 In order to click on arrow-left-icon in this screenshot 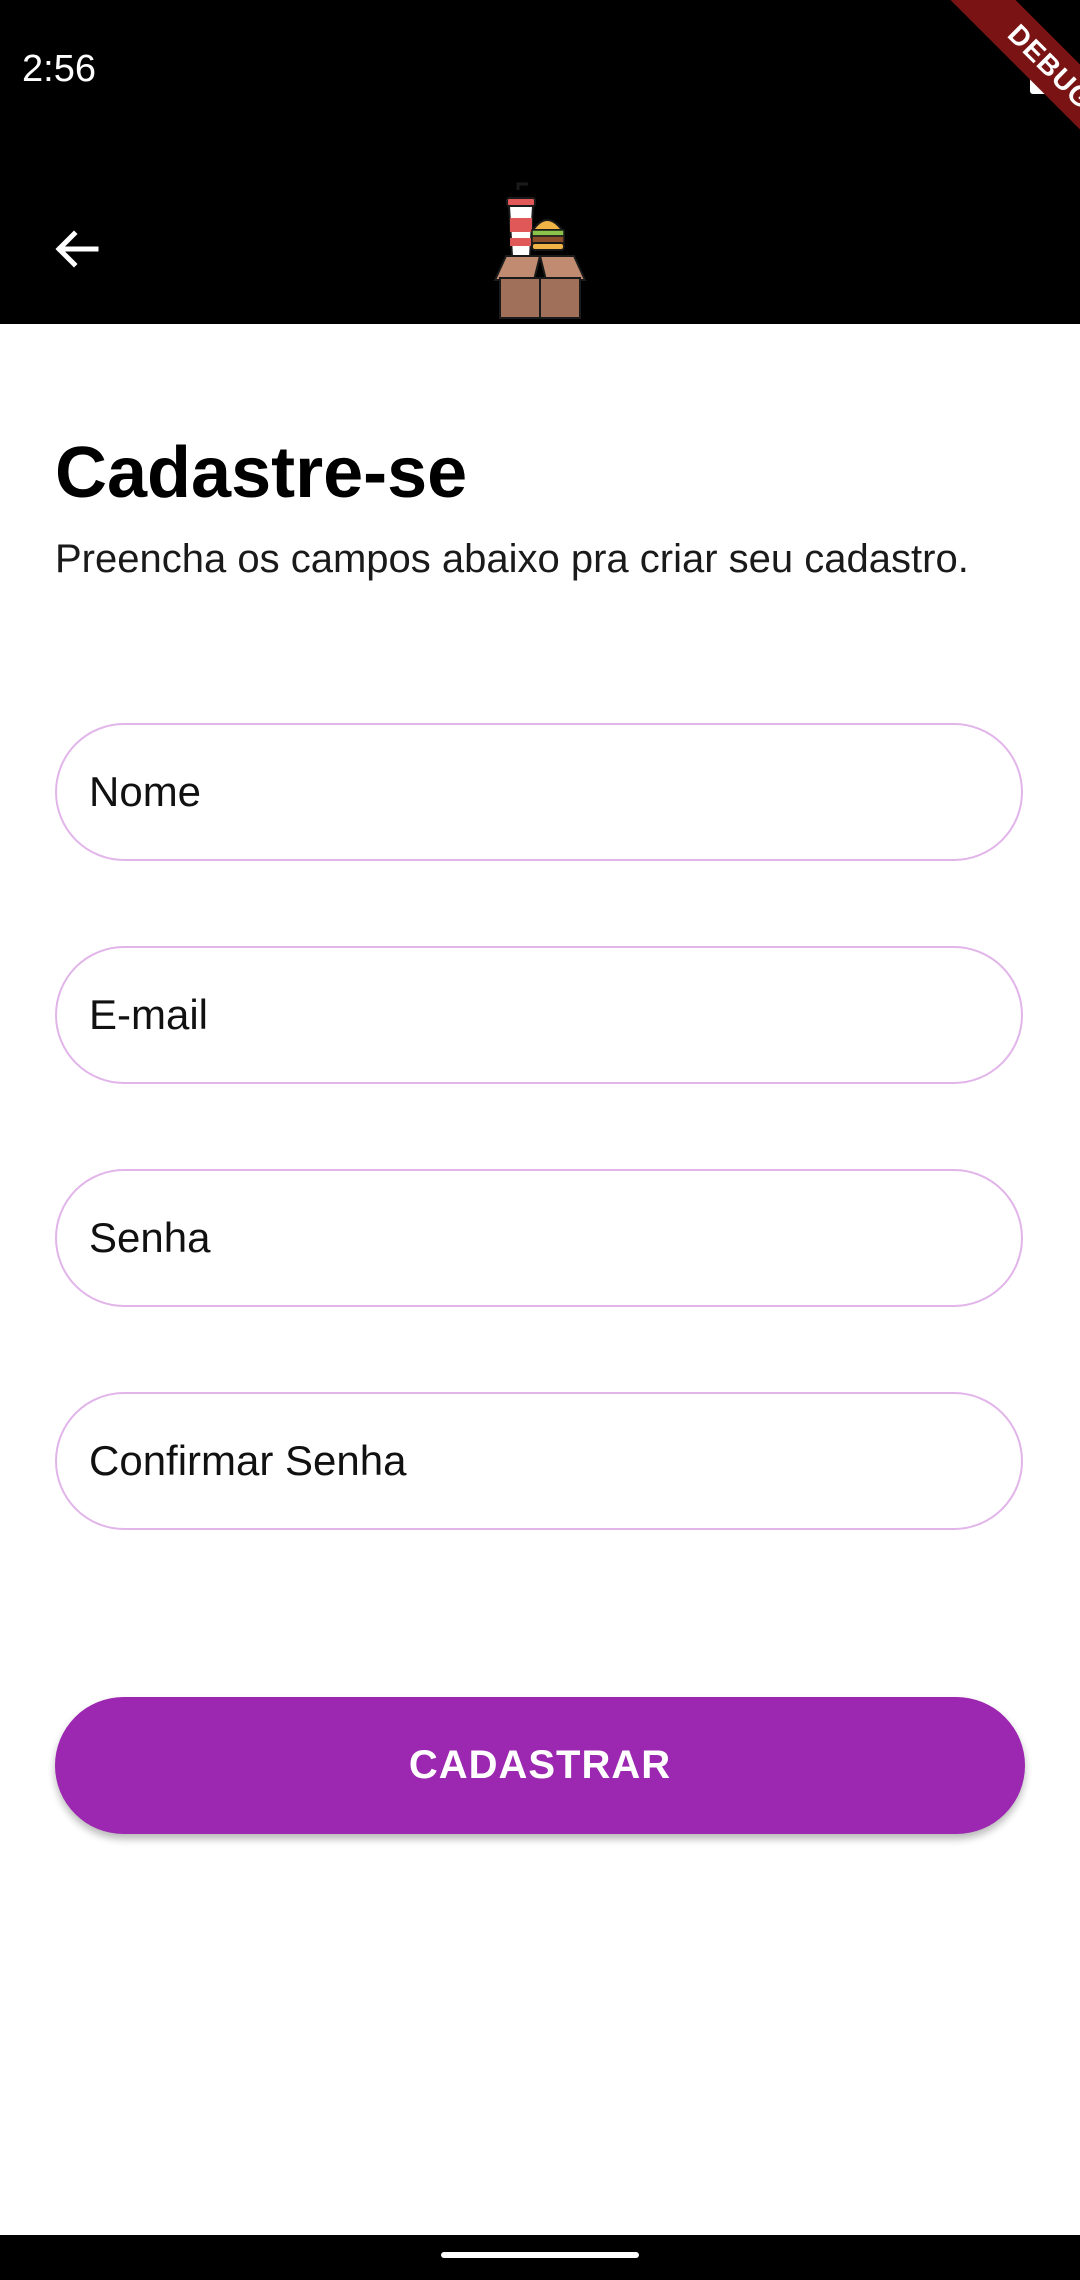, I will do `click(77, 249)`.